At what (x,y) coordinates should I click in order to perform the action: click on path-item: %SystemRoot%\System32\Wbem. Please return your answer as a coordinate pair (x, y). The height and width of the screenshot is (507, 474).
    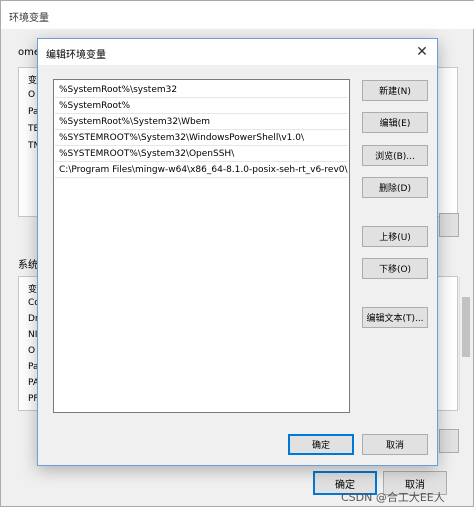
    Looking at the image, I should click on (201, 122).